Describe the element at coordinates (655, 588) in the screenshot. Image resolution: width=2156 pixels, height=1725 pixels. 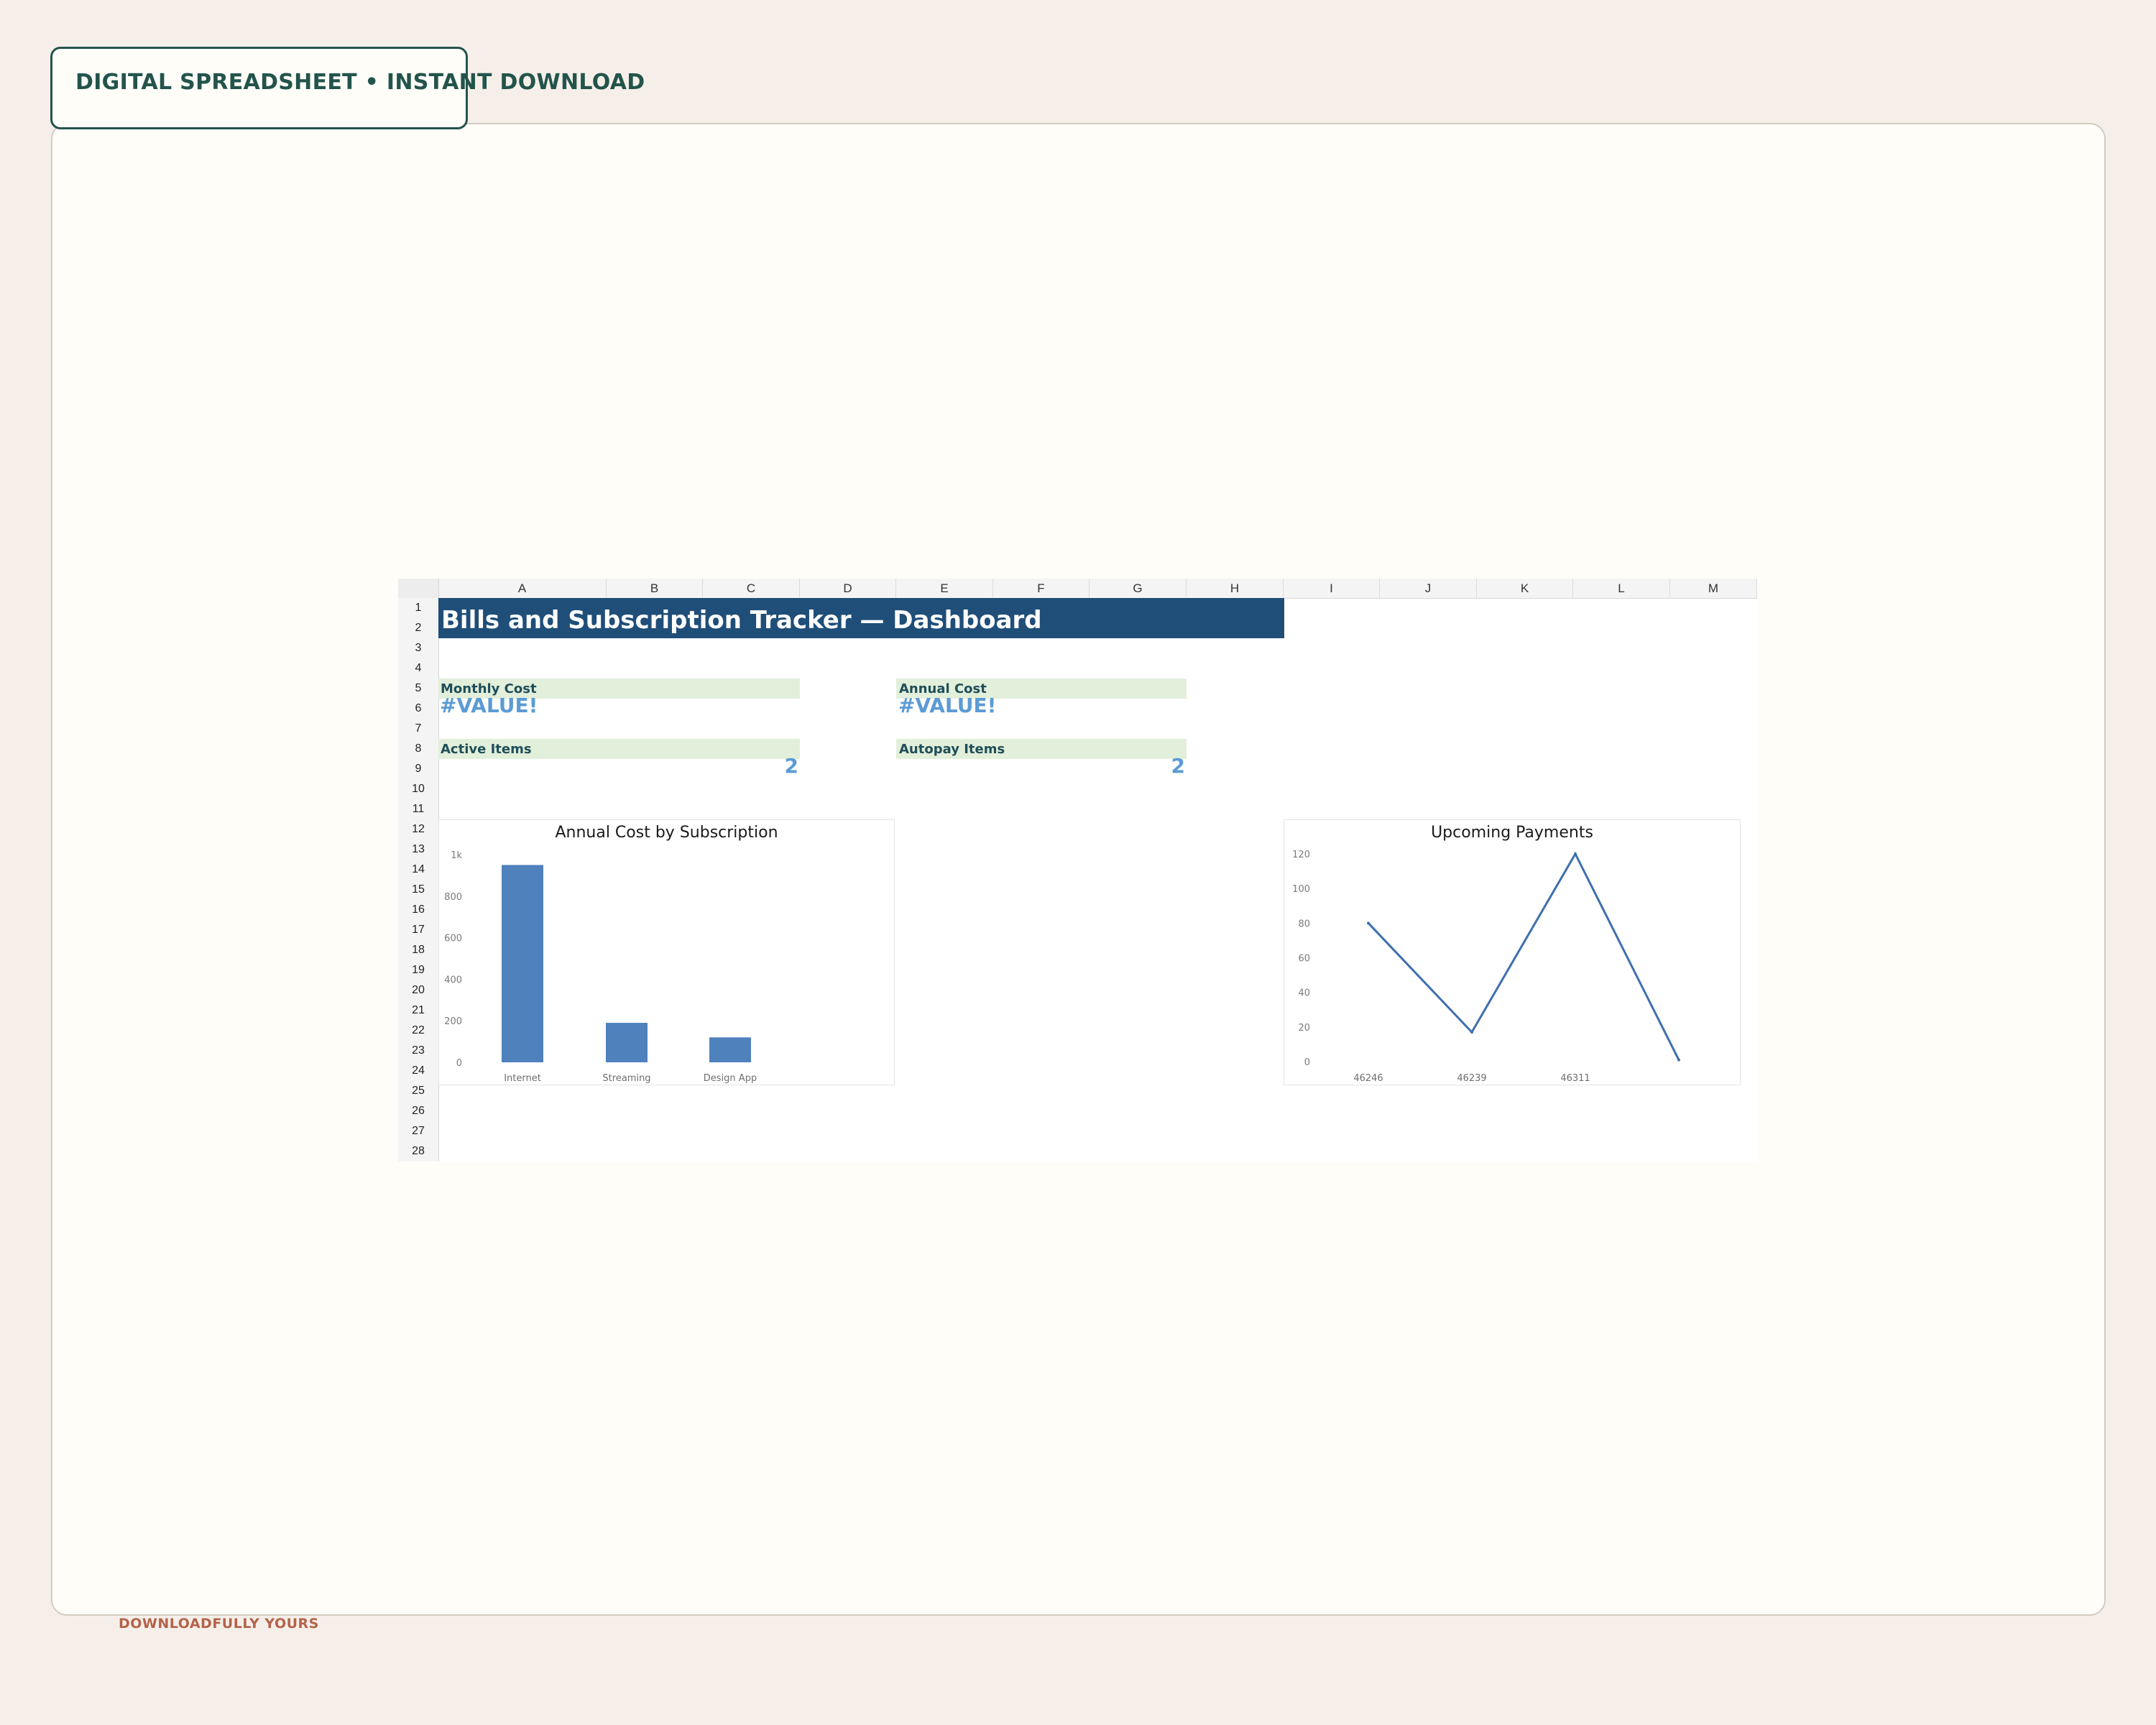
I see `column-header-b: B` at that location.